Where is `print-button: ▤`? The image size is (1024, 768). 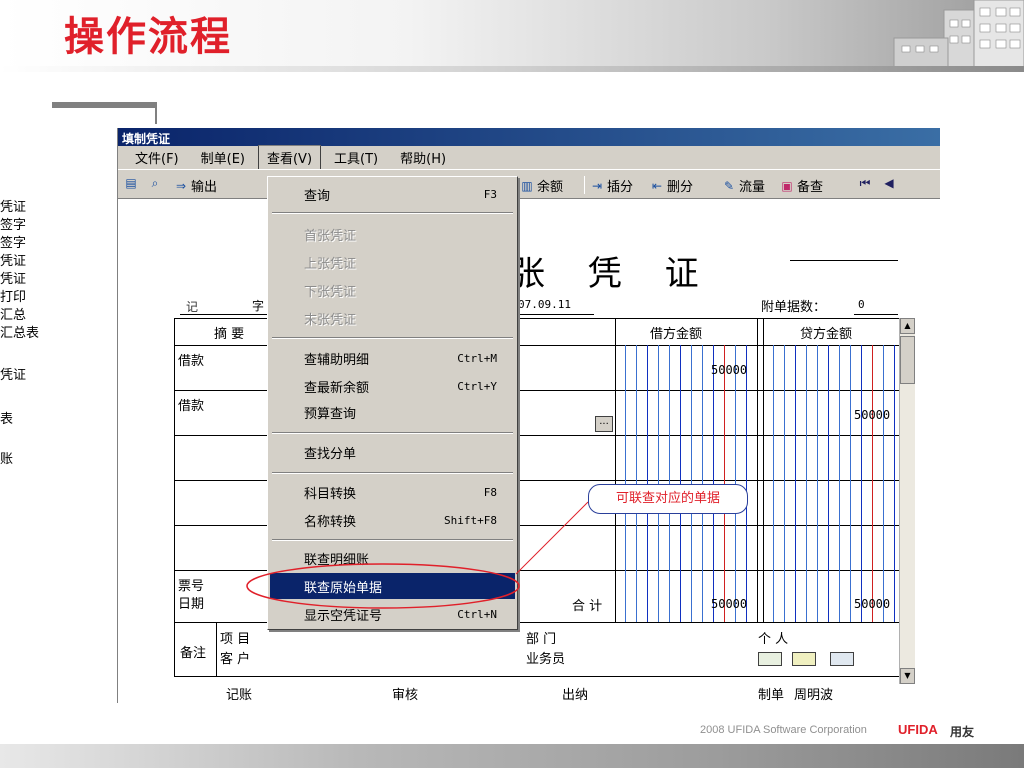
print-button: ▤ is located at coordinates (131, 183).